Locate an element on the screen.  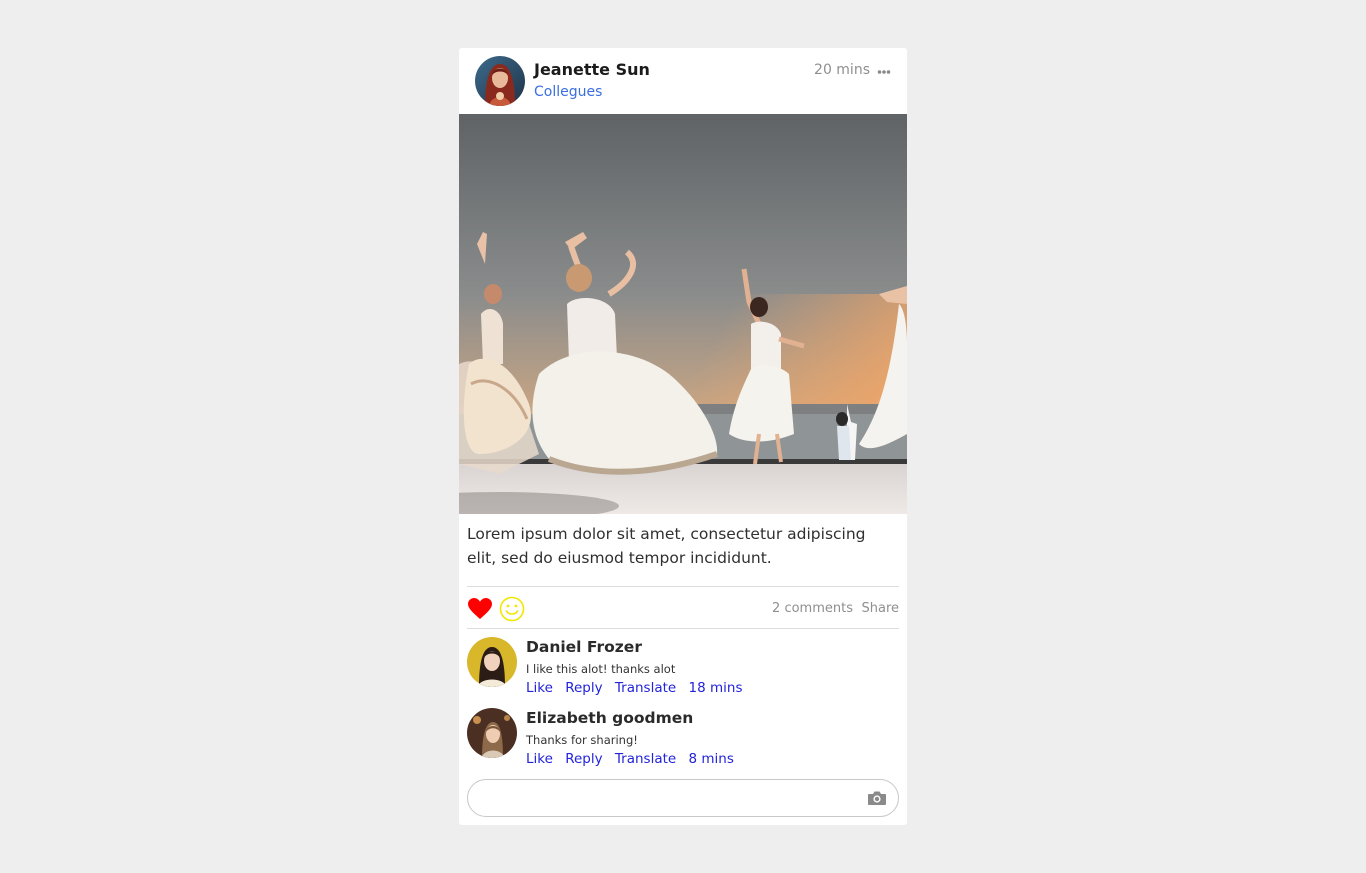
smile-icon is located at coordinates (512, 609).